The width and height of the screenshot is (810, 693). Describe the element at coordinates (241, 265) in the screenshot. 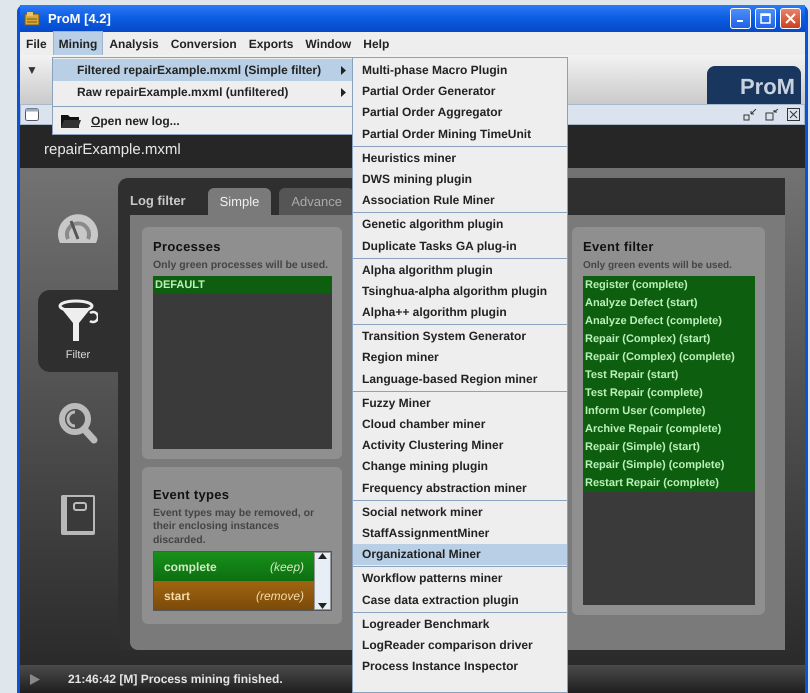

I see `card-hint: Only green processes will be used.` at that location.